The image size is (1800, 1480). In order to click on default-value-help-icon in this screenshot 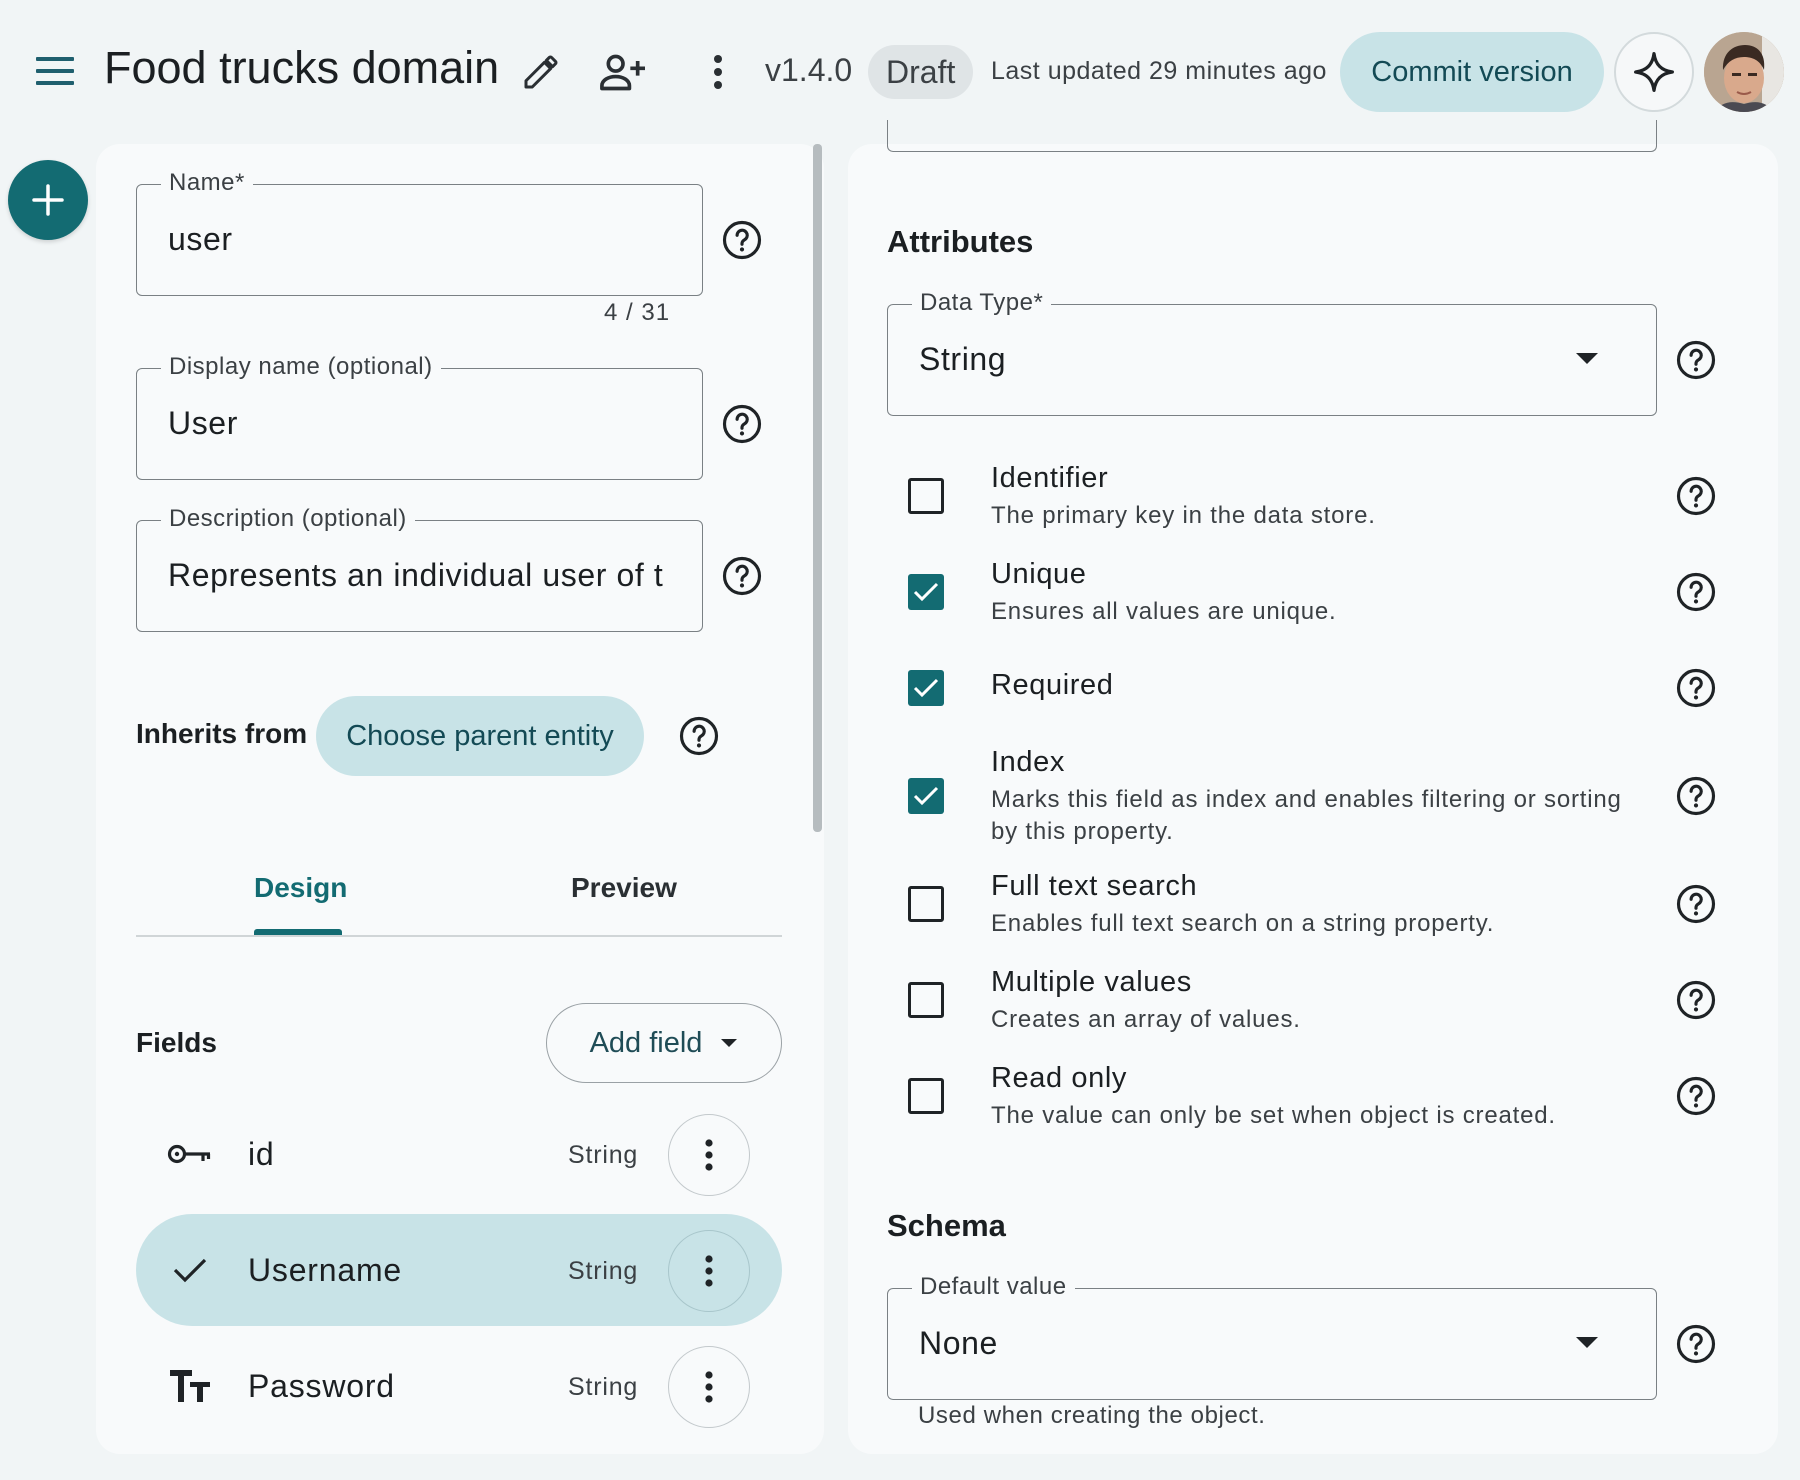, I will do `click(1696, 1344)`.